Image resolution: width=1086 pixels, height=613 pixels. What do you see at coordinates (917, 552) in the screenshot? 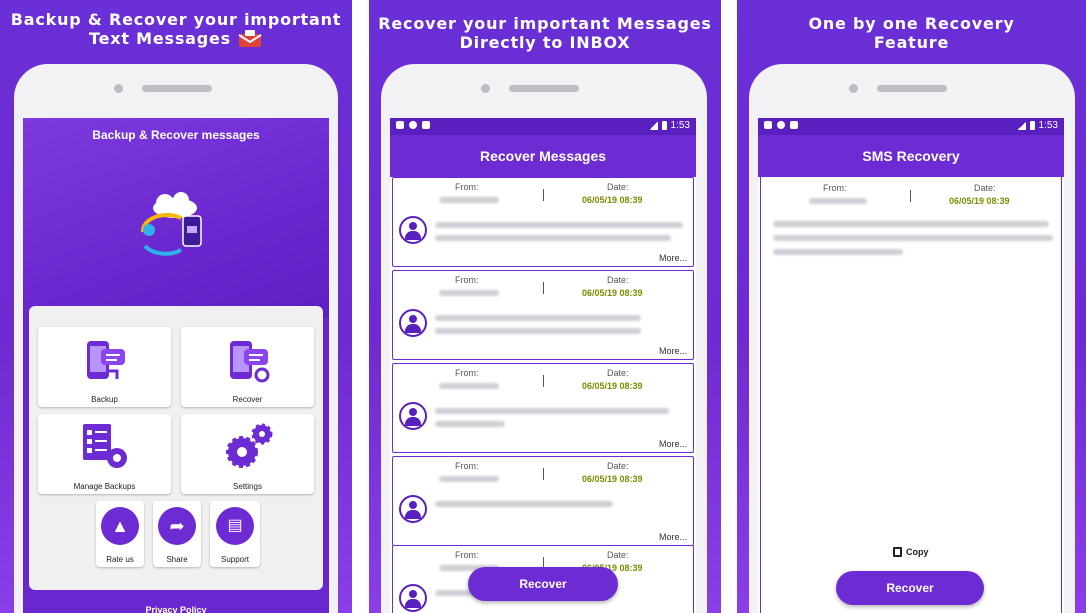
I see `copy-label: Copy` at bounding box center [917, 552].